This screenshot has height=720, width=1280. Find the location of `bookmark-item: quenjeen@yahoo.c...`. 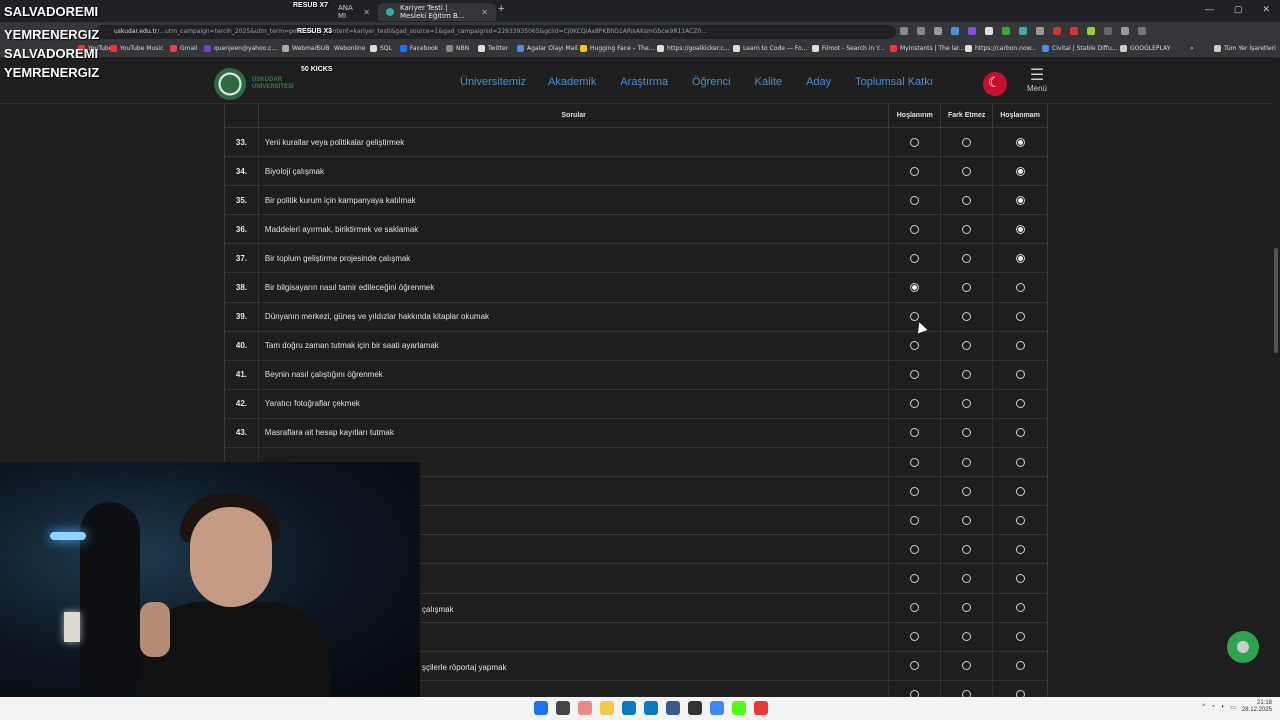

bookmark-item: quenjeen@yahoo.c... is located at coordinates (240, 48).